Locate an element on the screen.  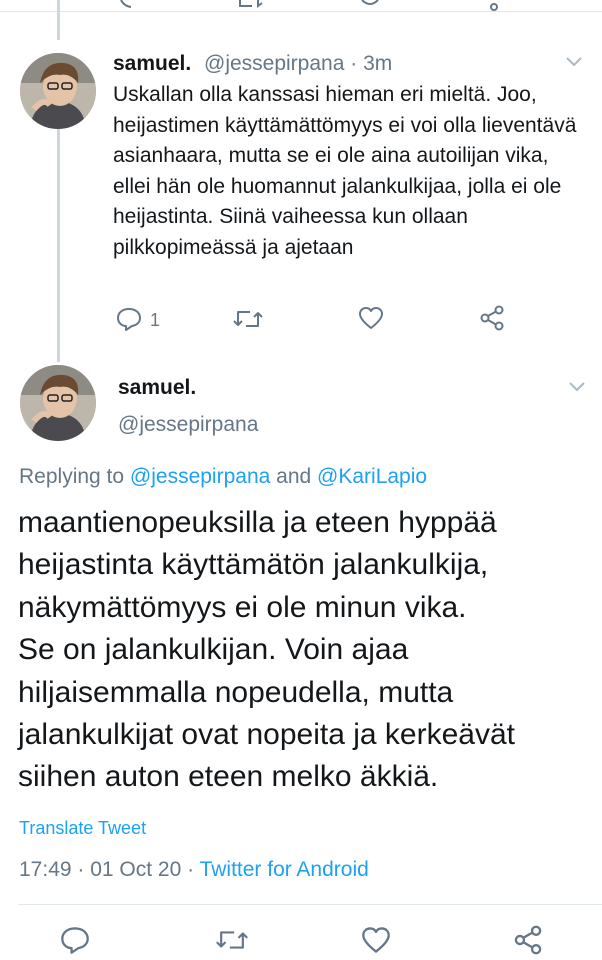
thread-line-top is located at coordinates (58, 20).